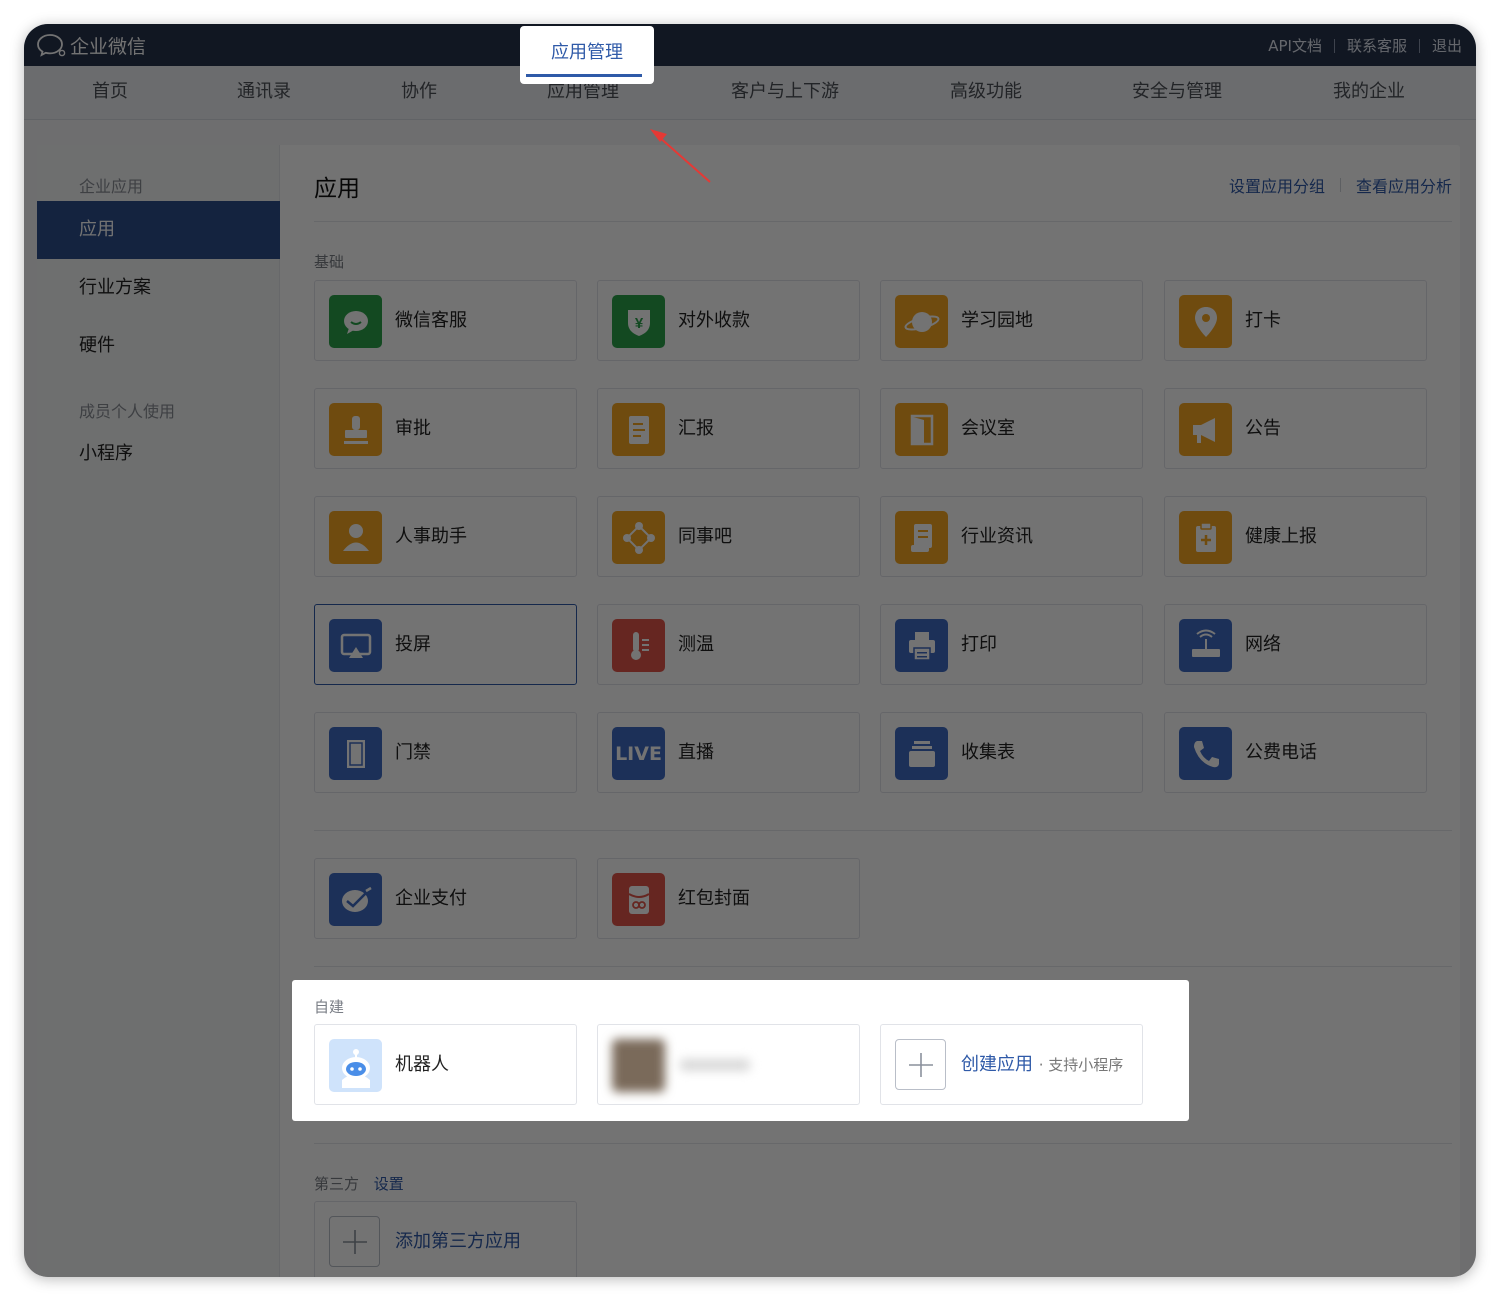  What do you see at coordinates (986, 93) in the screenshot?
I see `tab-advanced: 高级功能` at bounding box center [986, 93].